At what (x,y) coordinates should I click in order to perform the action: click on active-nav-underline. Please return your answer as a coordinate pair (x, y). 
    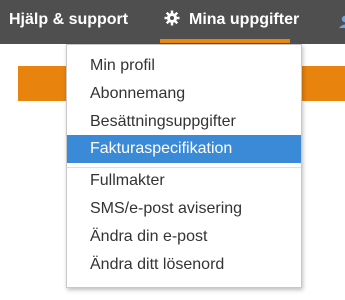
    Looking at the image, I should click on (225, 41).